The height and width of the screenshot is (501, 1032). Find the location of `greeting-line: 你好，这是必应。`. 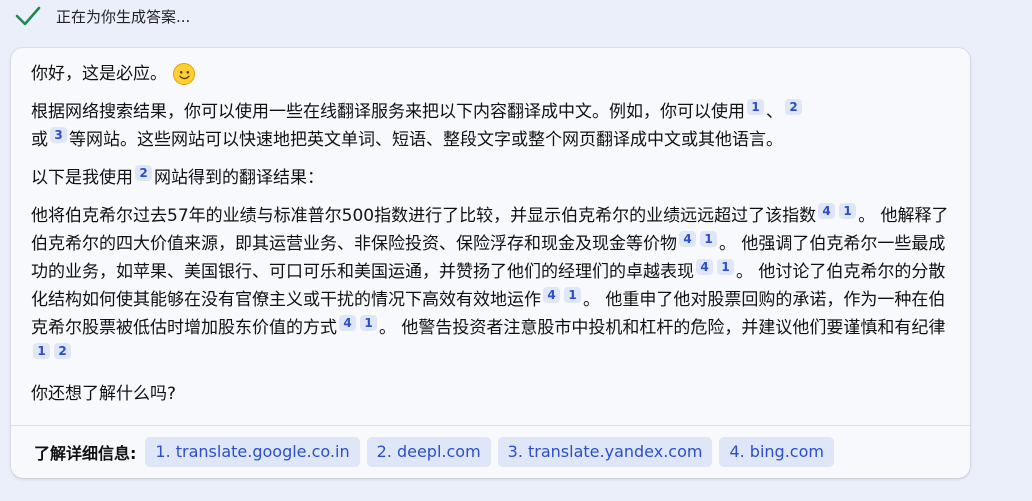

greeting-line: 你好，这是必应。 is located at coordinates (493, 74).